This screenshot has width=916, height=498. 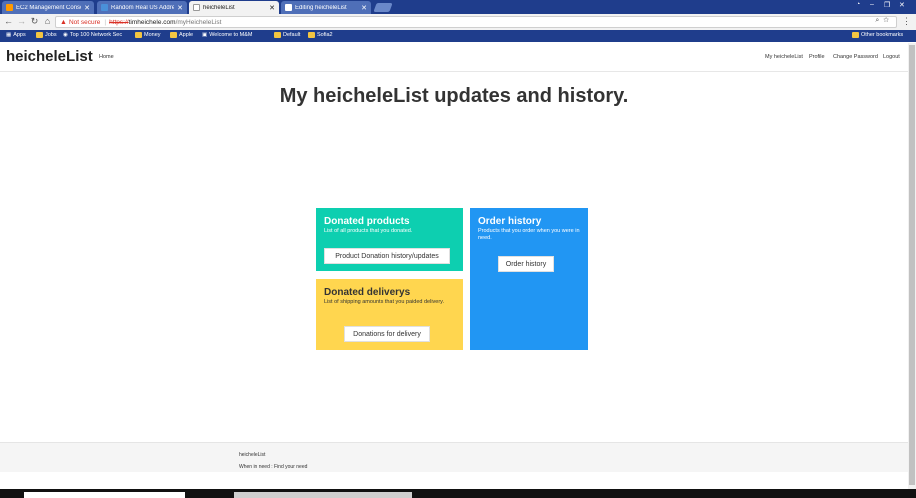 I want to click on bookmark-label: Other bookmarks, so click(x=882, y=35).